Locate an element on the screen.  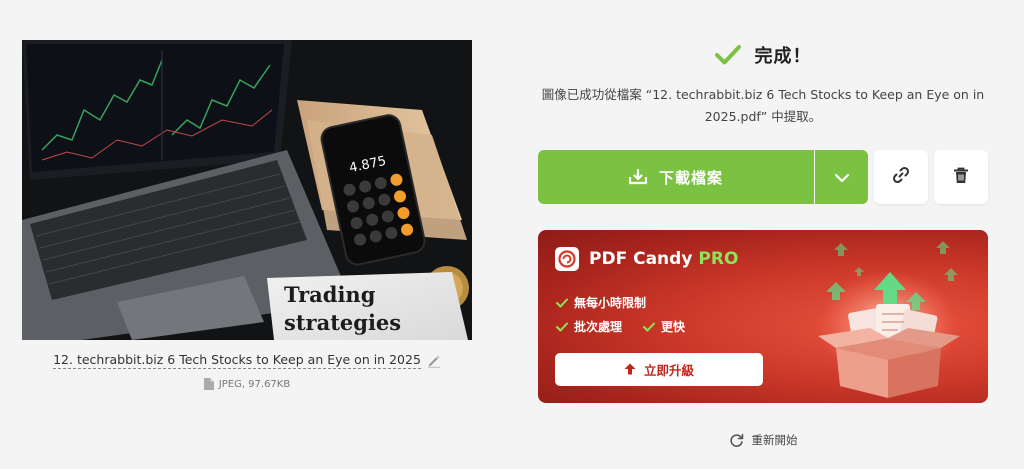
delete-button is located at coordinates (961, 177).